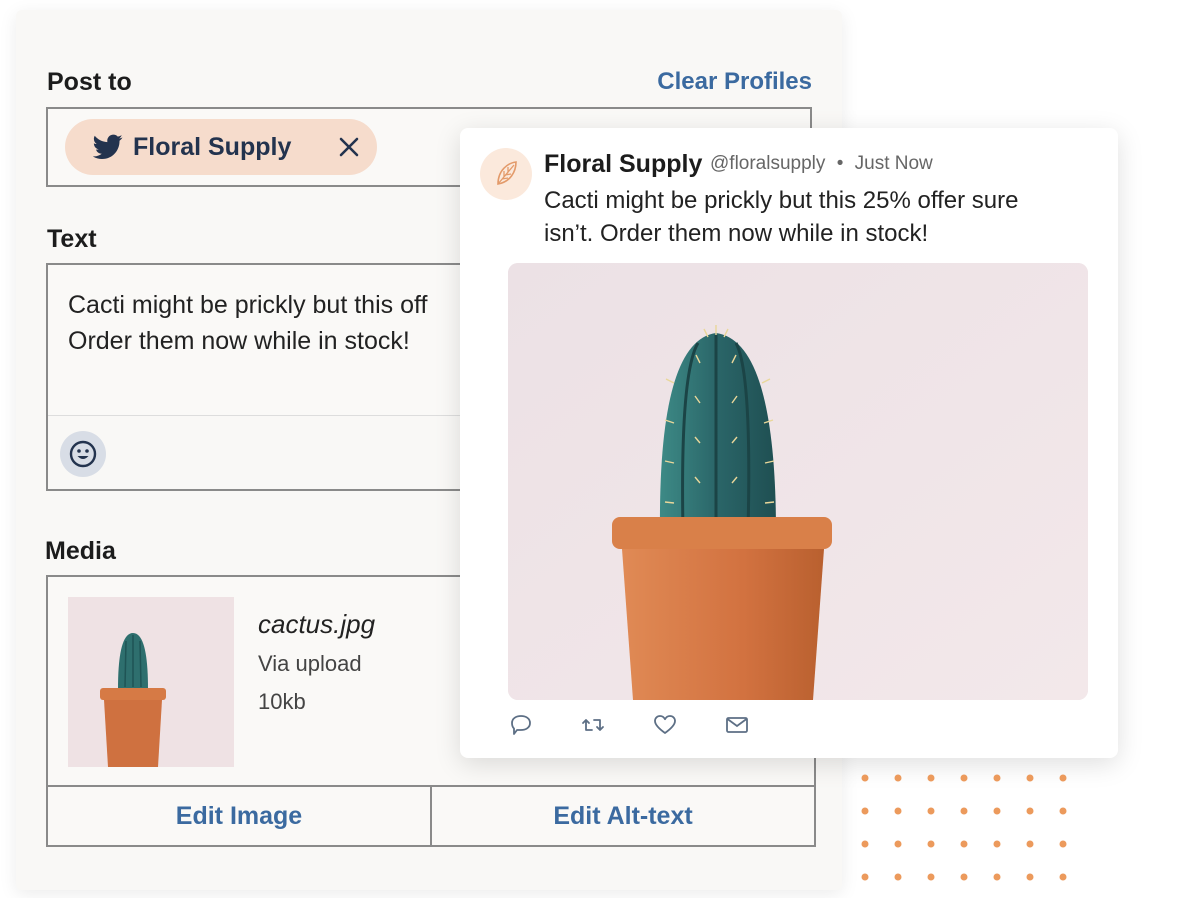  What do you see at coordinates (282, 701) in the screenshot?
I see `media-file-size: 10kb` at bounding box center [282, 701].